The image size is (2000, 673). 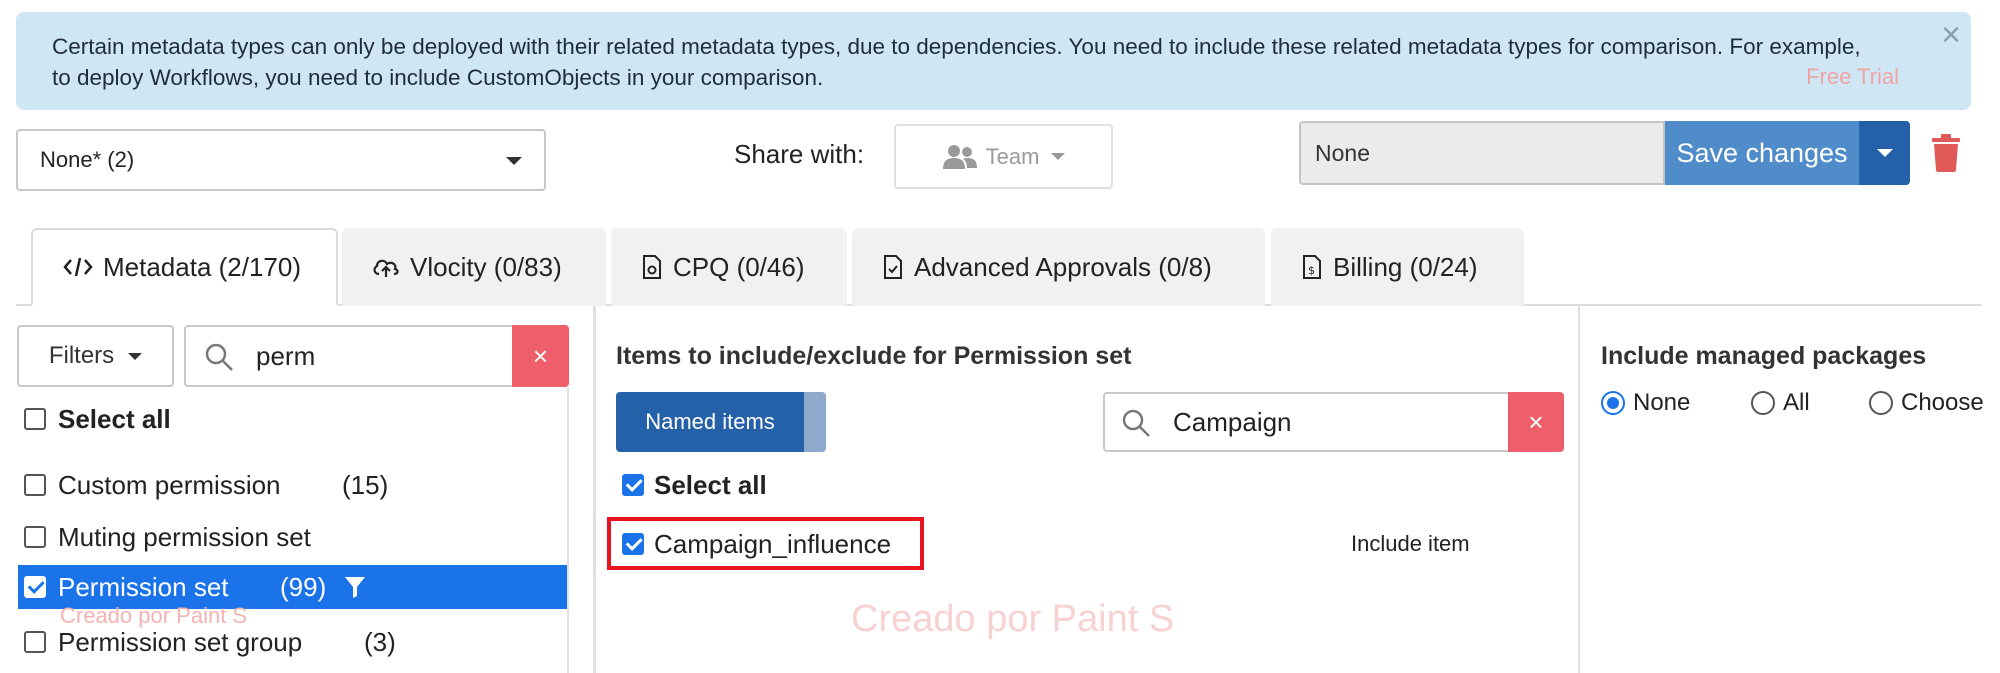 What do you see at coordinates (1410, 543) in the screenshot?
I see `include-item-label: Include item` at bounding box center [1410, 543].